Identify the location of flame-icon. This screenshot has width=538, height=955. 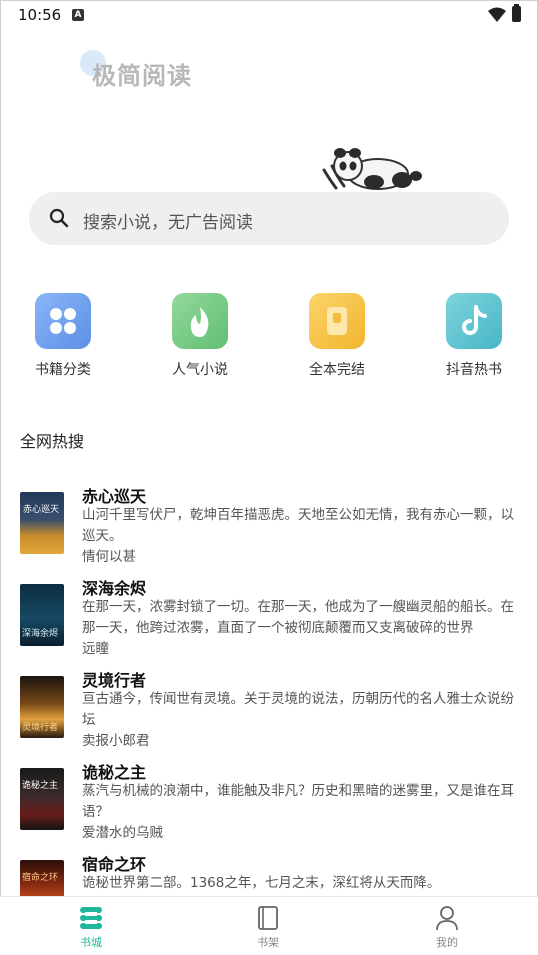
(200, 321).